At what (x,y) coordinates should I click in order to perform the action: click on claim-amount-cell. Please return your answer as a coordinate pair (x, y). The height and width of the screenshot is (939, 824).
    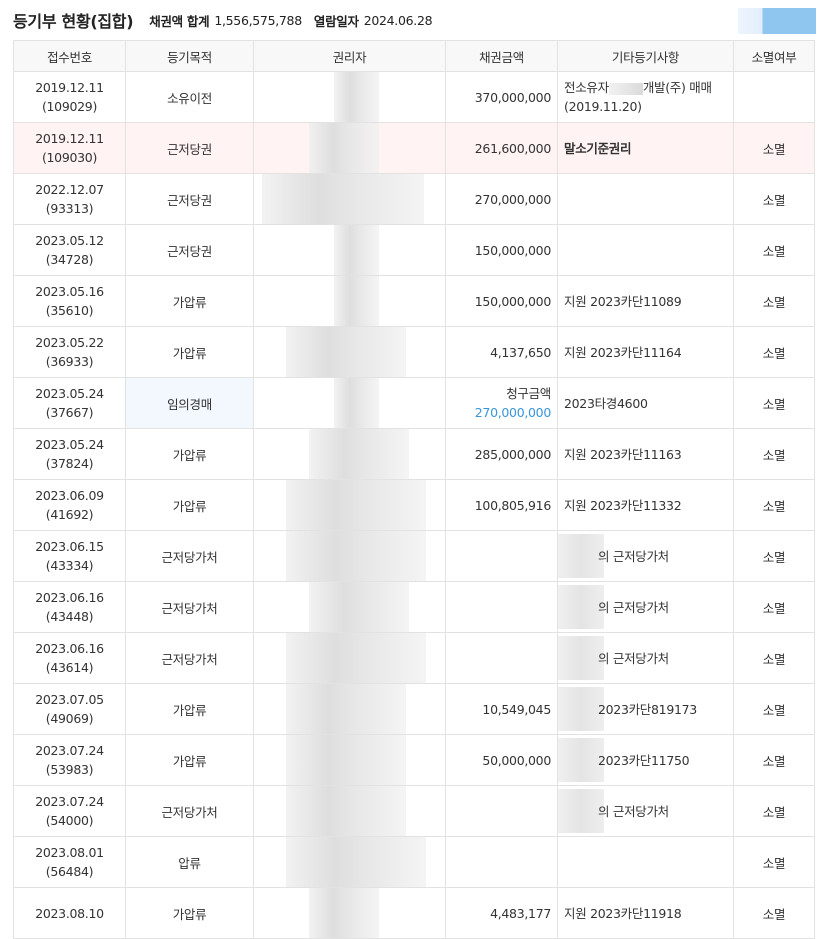
    Looking at the image, I should click on (501, 556).